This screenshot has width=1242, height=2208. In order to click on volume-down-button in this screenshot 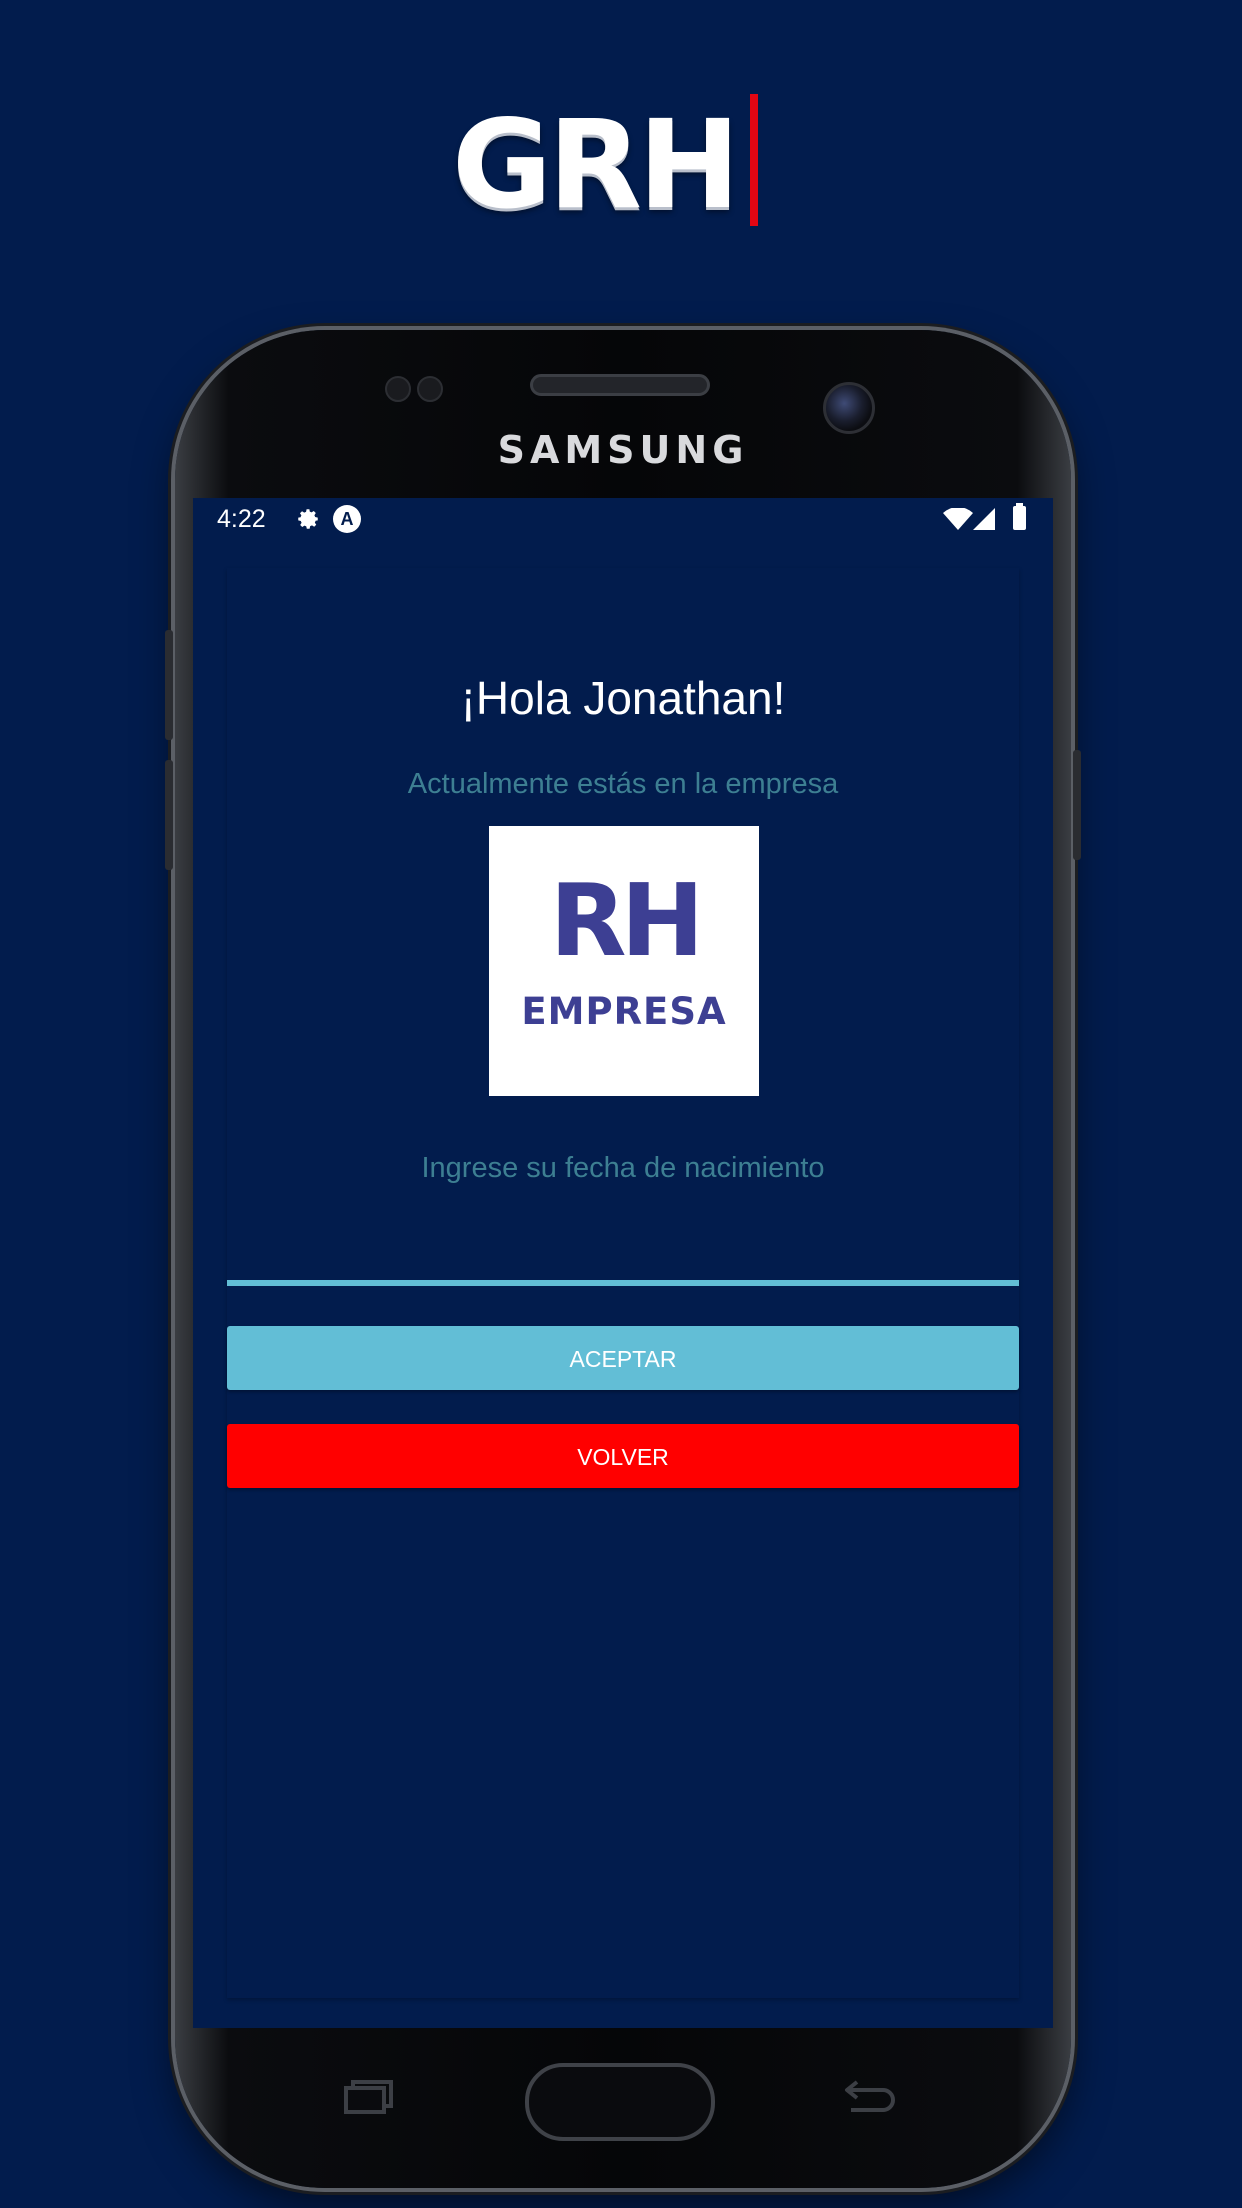, I will do `click(169, 815)`.